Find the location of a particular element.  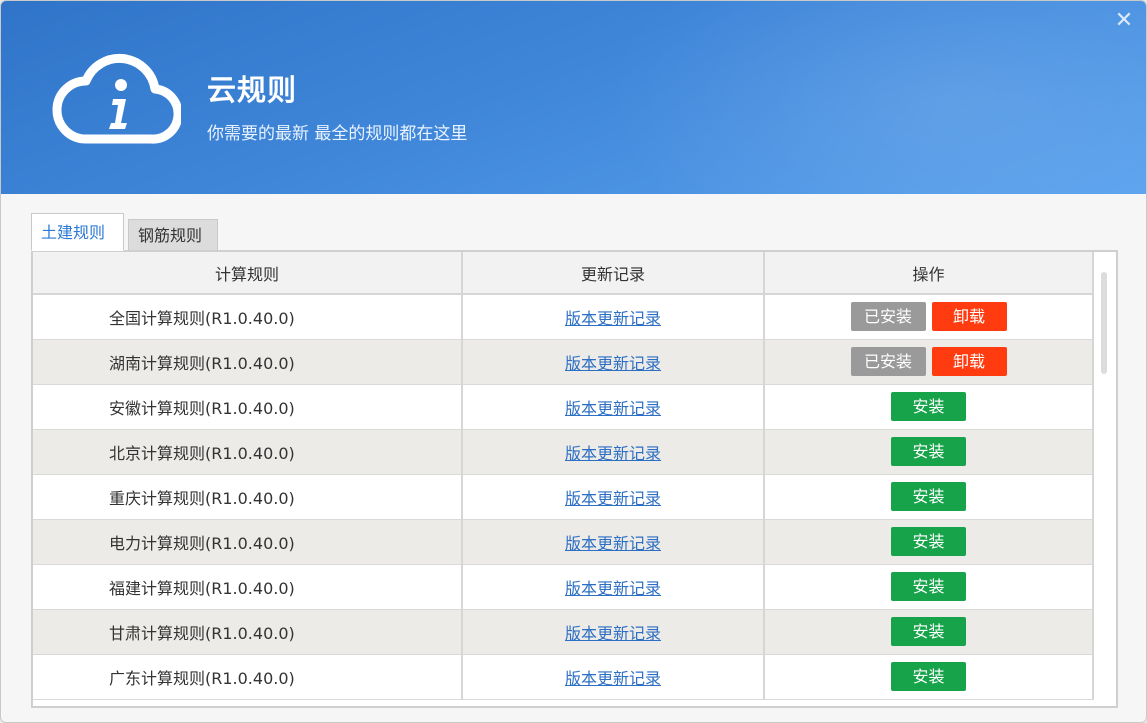

header-glow is located at coordinates (873, 97).